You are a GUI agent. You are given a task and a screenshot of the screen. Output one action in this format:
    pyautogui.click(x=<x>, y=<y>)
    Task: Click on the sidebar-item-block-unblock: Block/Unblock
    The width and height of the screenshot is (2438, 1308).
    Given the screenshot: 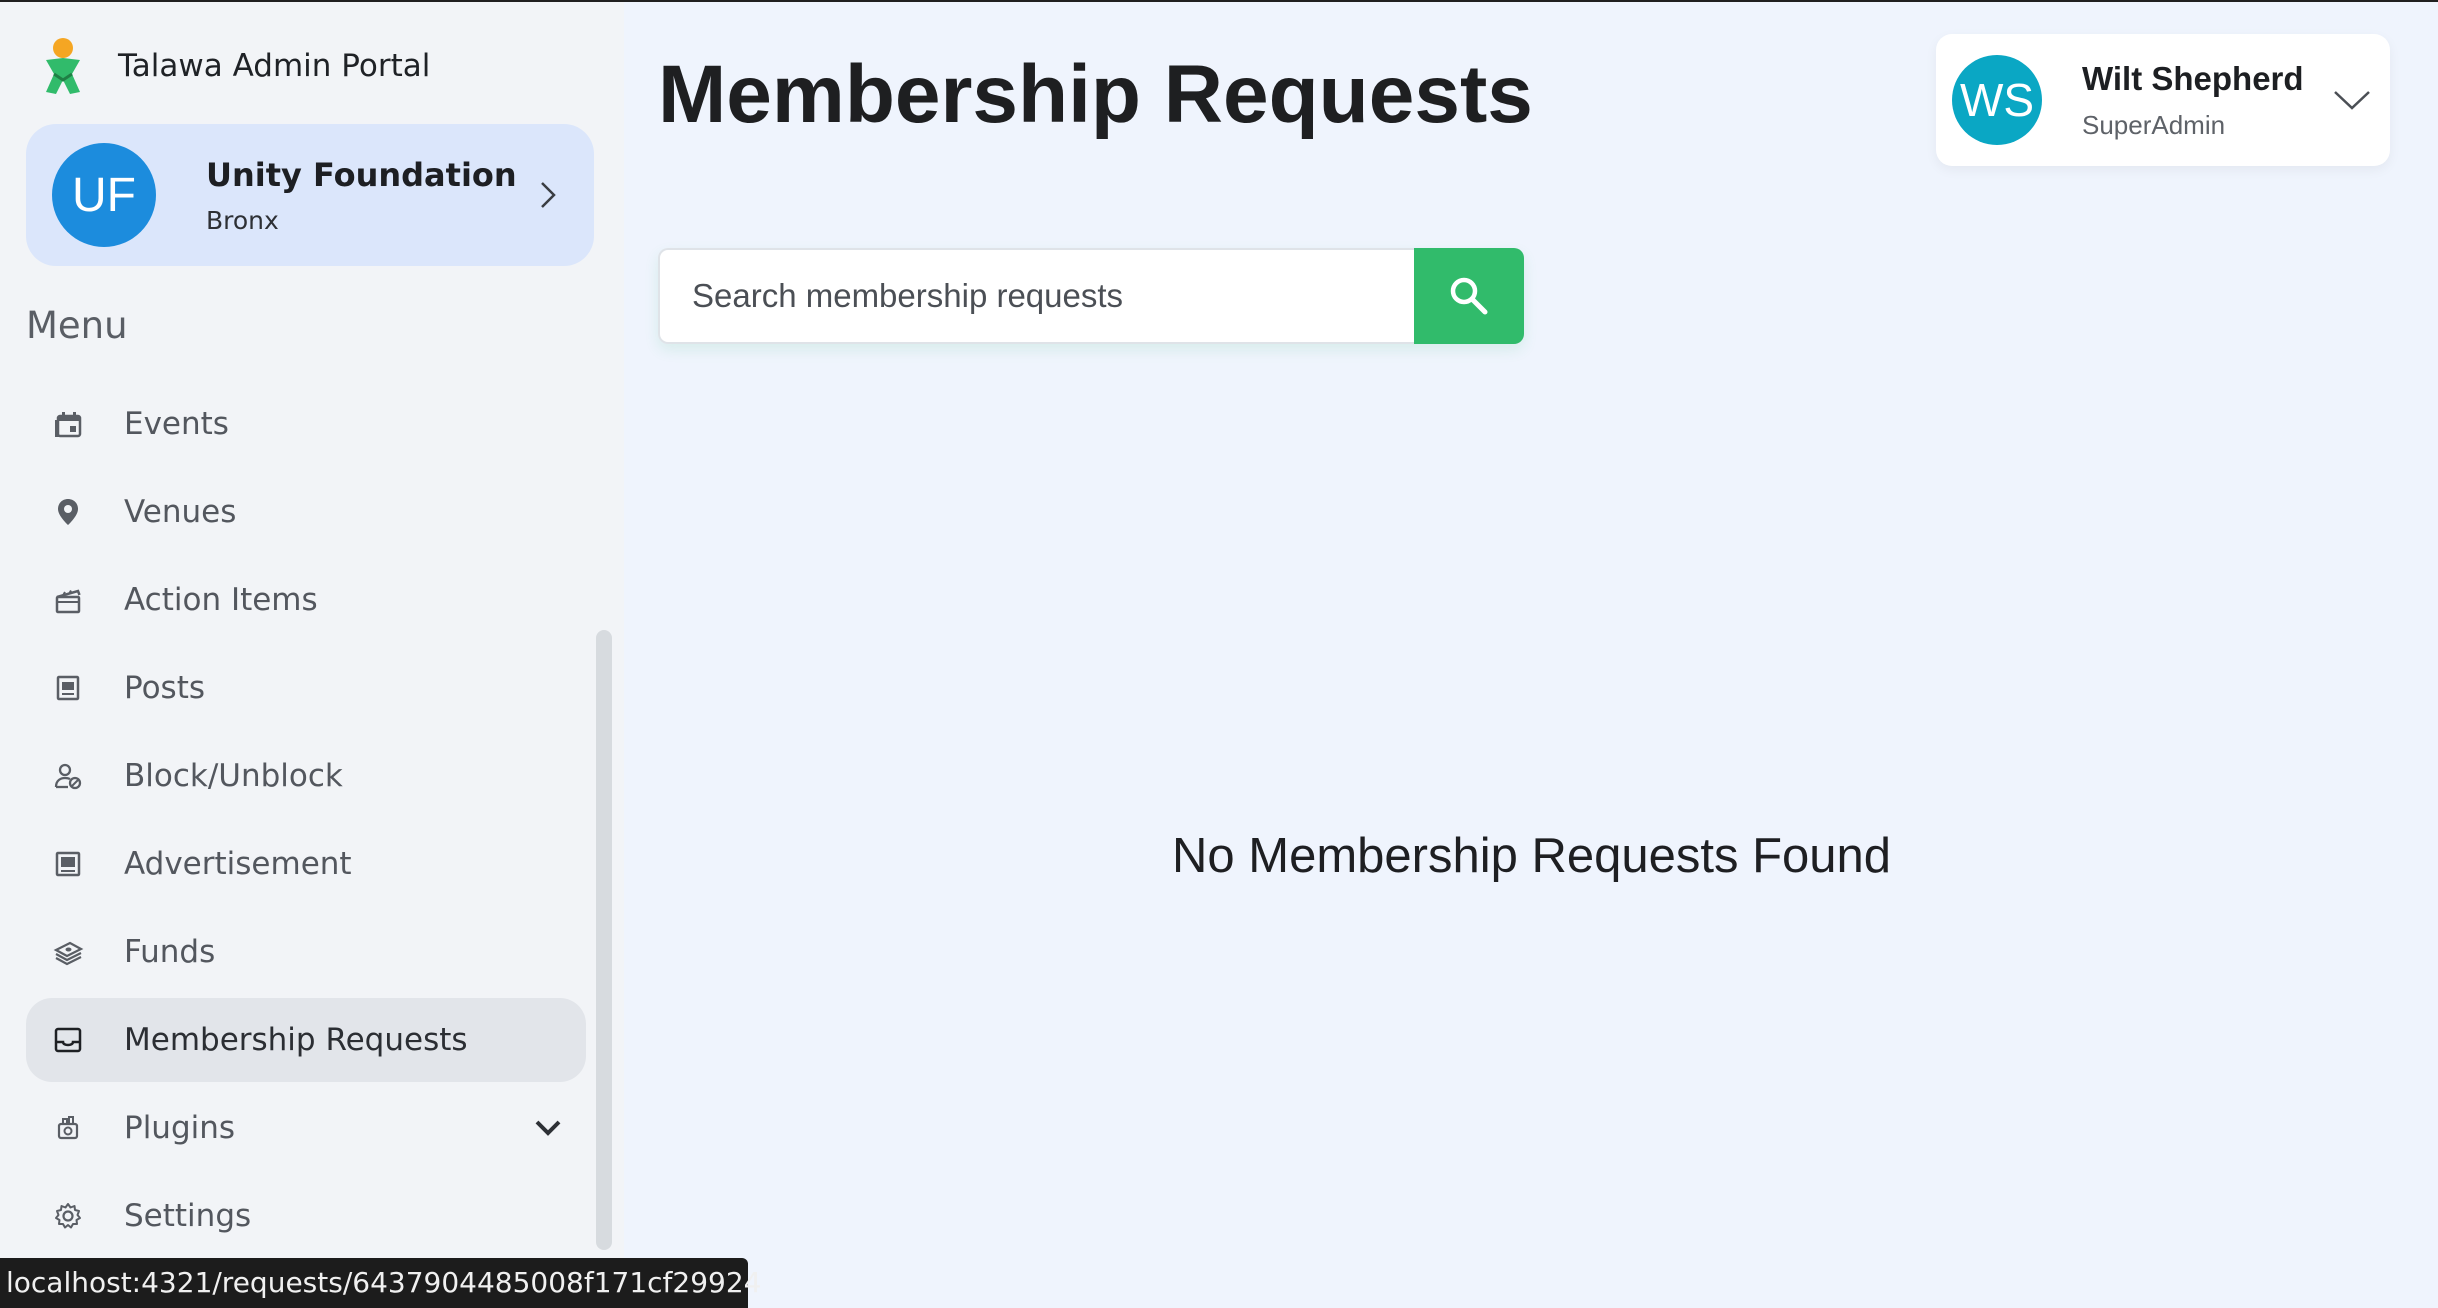 What is the action you would take?
    pyautogui.click(x=306, y=776)
    